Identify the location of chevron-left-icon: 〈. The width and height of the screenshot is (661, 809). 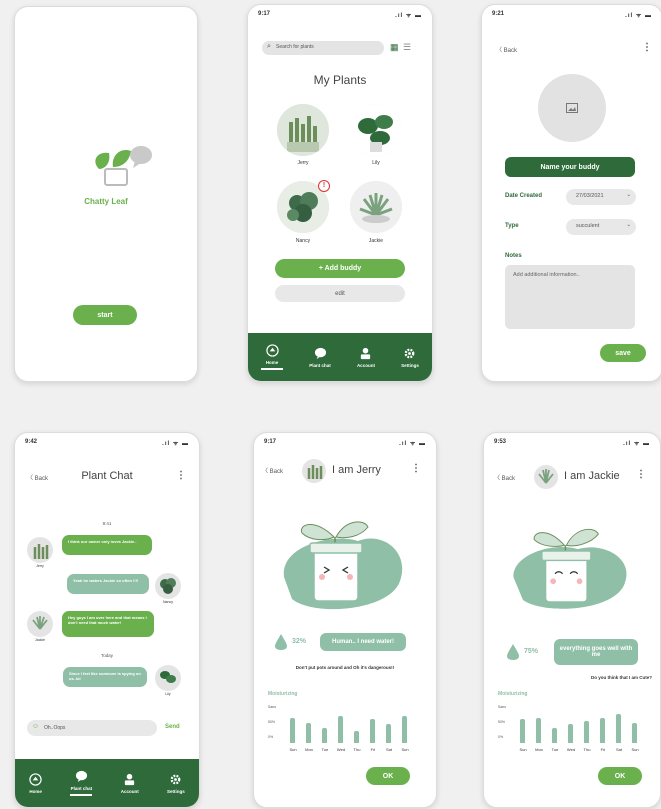
(498, 479).